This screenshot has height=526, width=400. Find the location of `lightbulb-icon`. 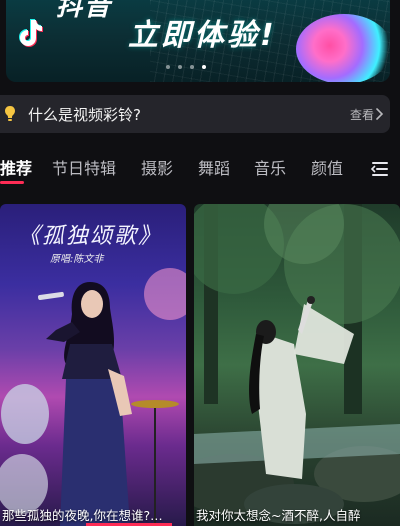

lightbulb-icon is located at coordinates (10, 114).